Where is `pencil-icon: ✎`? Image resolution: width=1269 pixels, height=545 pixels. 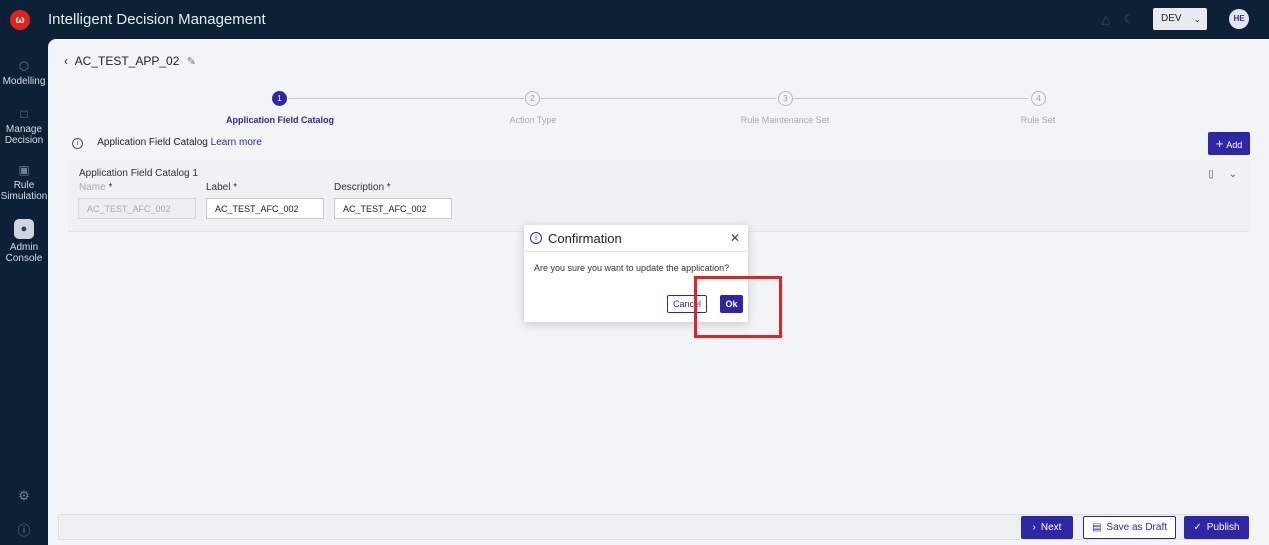 pencil-icon: ✎ is located at coordinates (191, 62).